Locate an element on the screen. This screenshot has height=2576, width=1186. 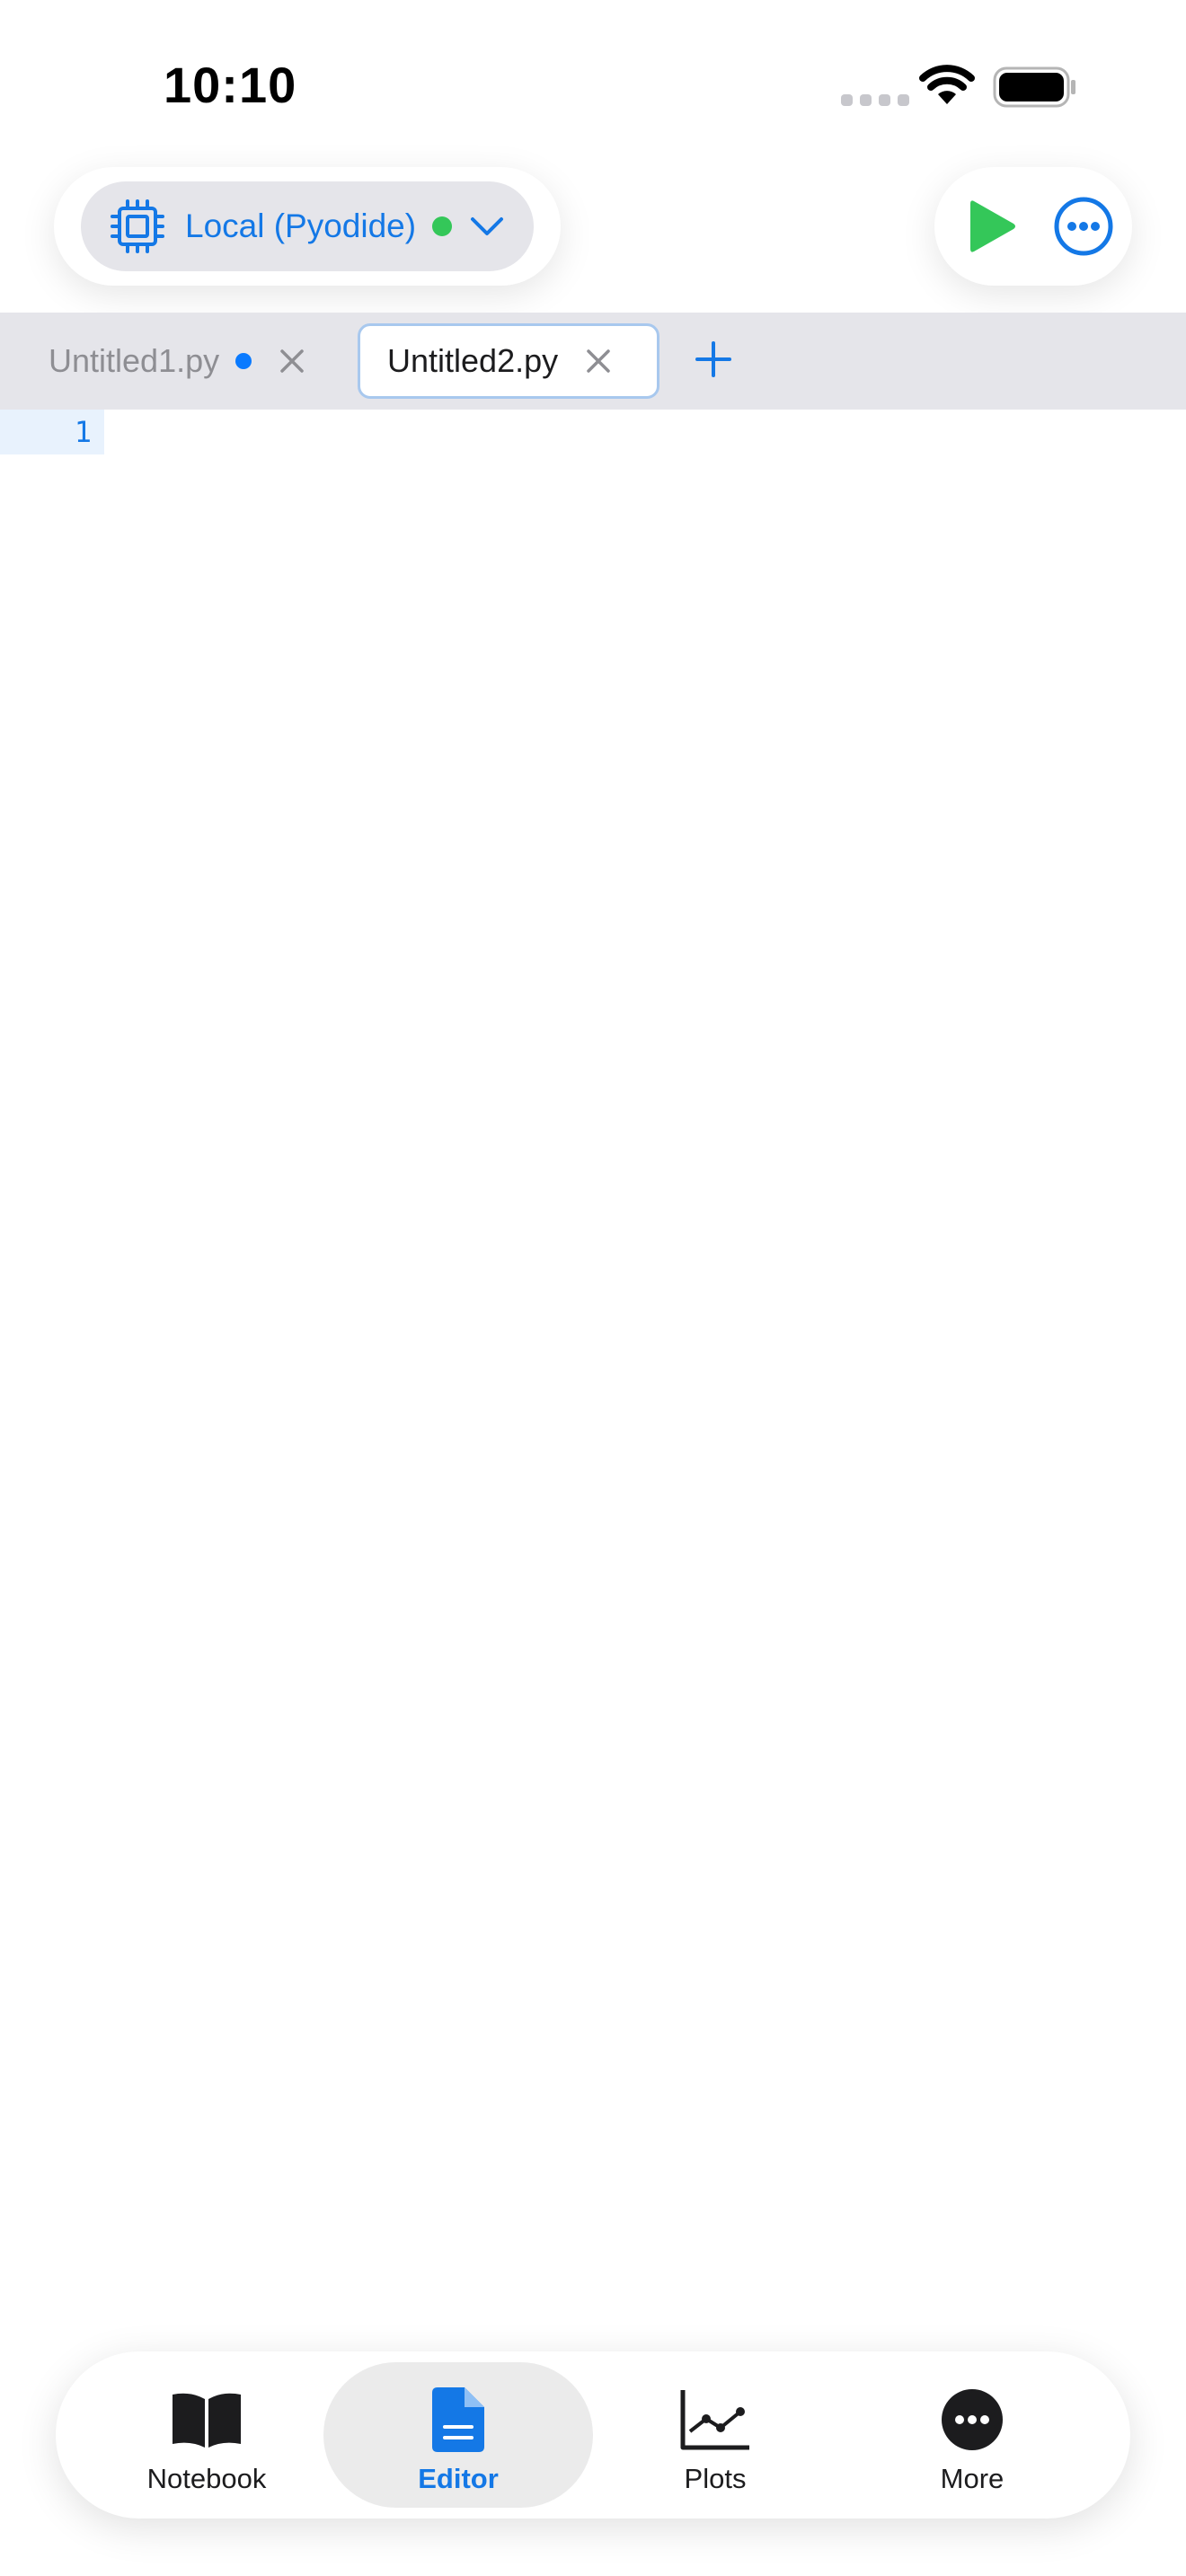
nav-more: More is located at coordinates (972, 2435).